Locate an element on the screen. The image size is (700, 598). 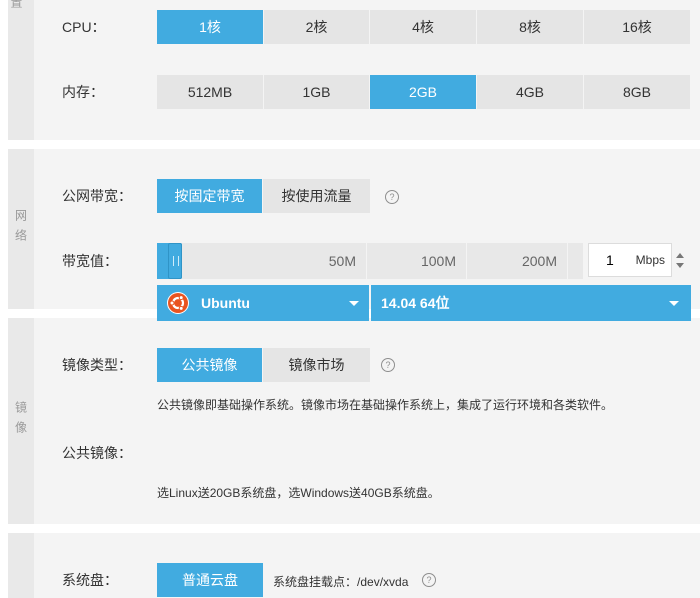
image-type-note: 公共镜像即基础操作系统。镜像市场在基础操作系统上，集成了运行环境和各类软件。 is located at coordinates (385, 405).